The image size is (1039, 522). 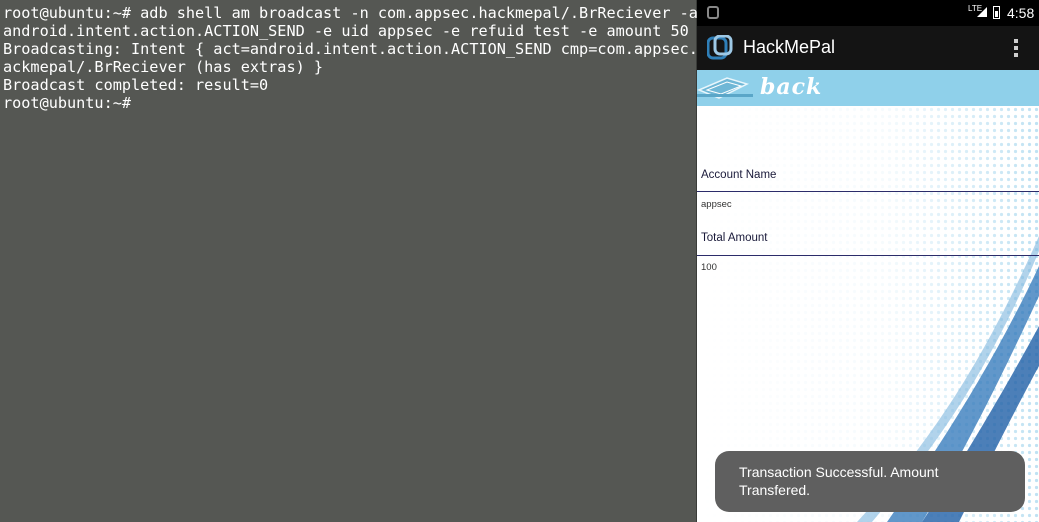 I want to click on app-title: HackMePal, so click(x=789, y=47).